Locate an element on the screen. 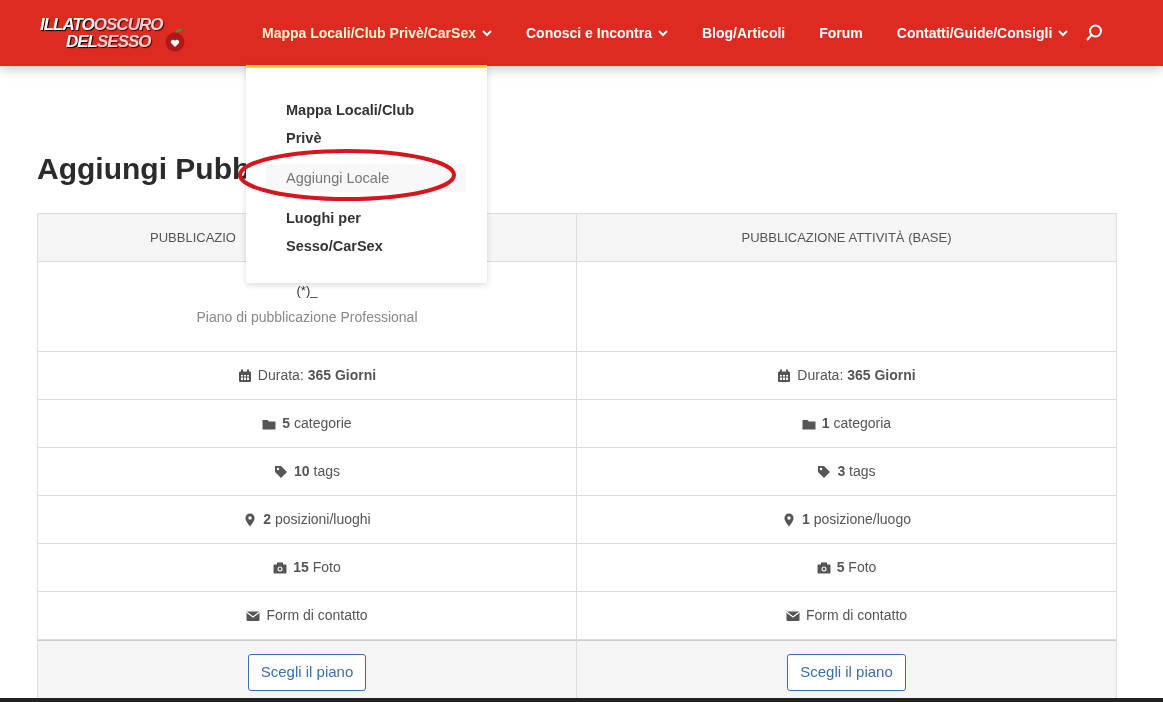 The width and height of the screenshot is (1163, 702). nav-link: Conosci e Incontra is located at coordinates (596, 33).